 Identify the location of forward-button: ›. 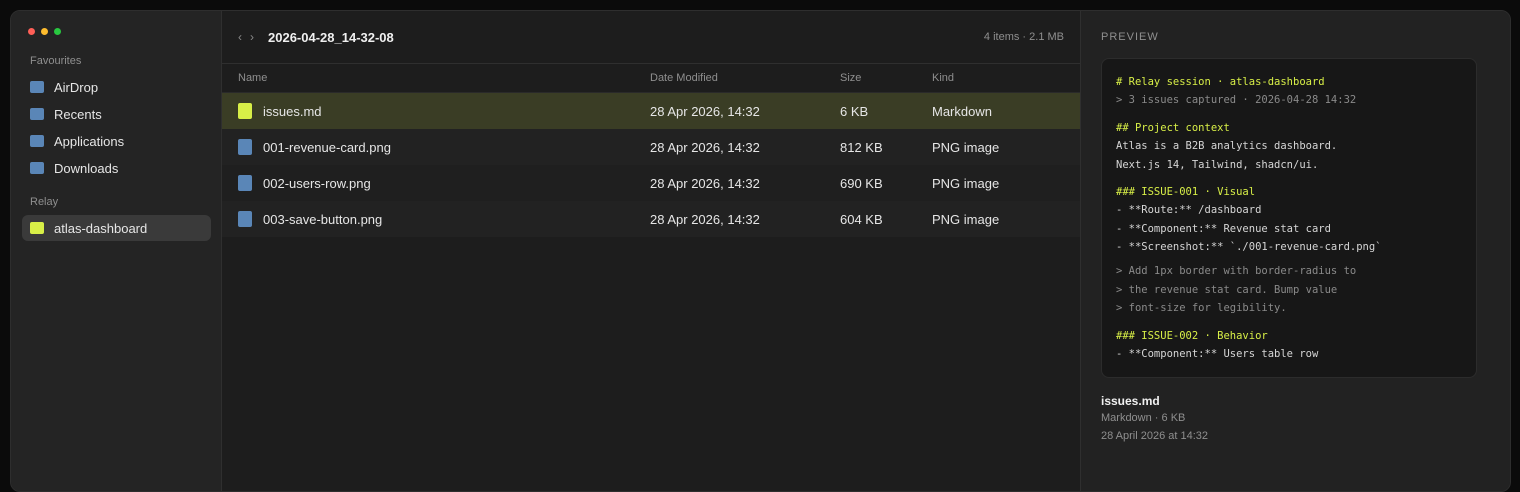
(253, 37).